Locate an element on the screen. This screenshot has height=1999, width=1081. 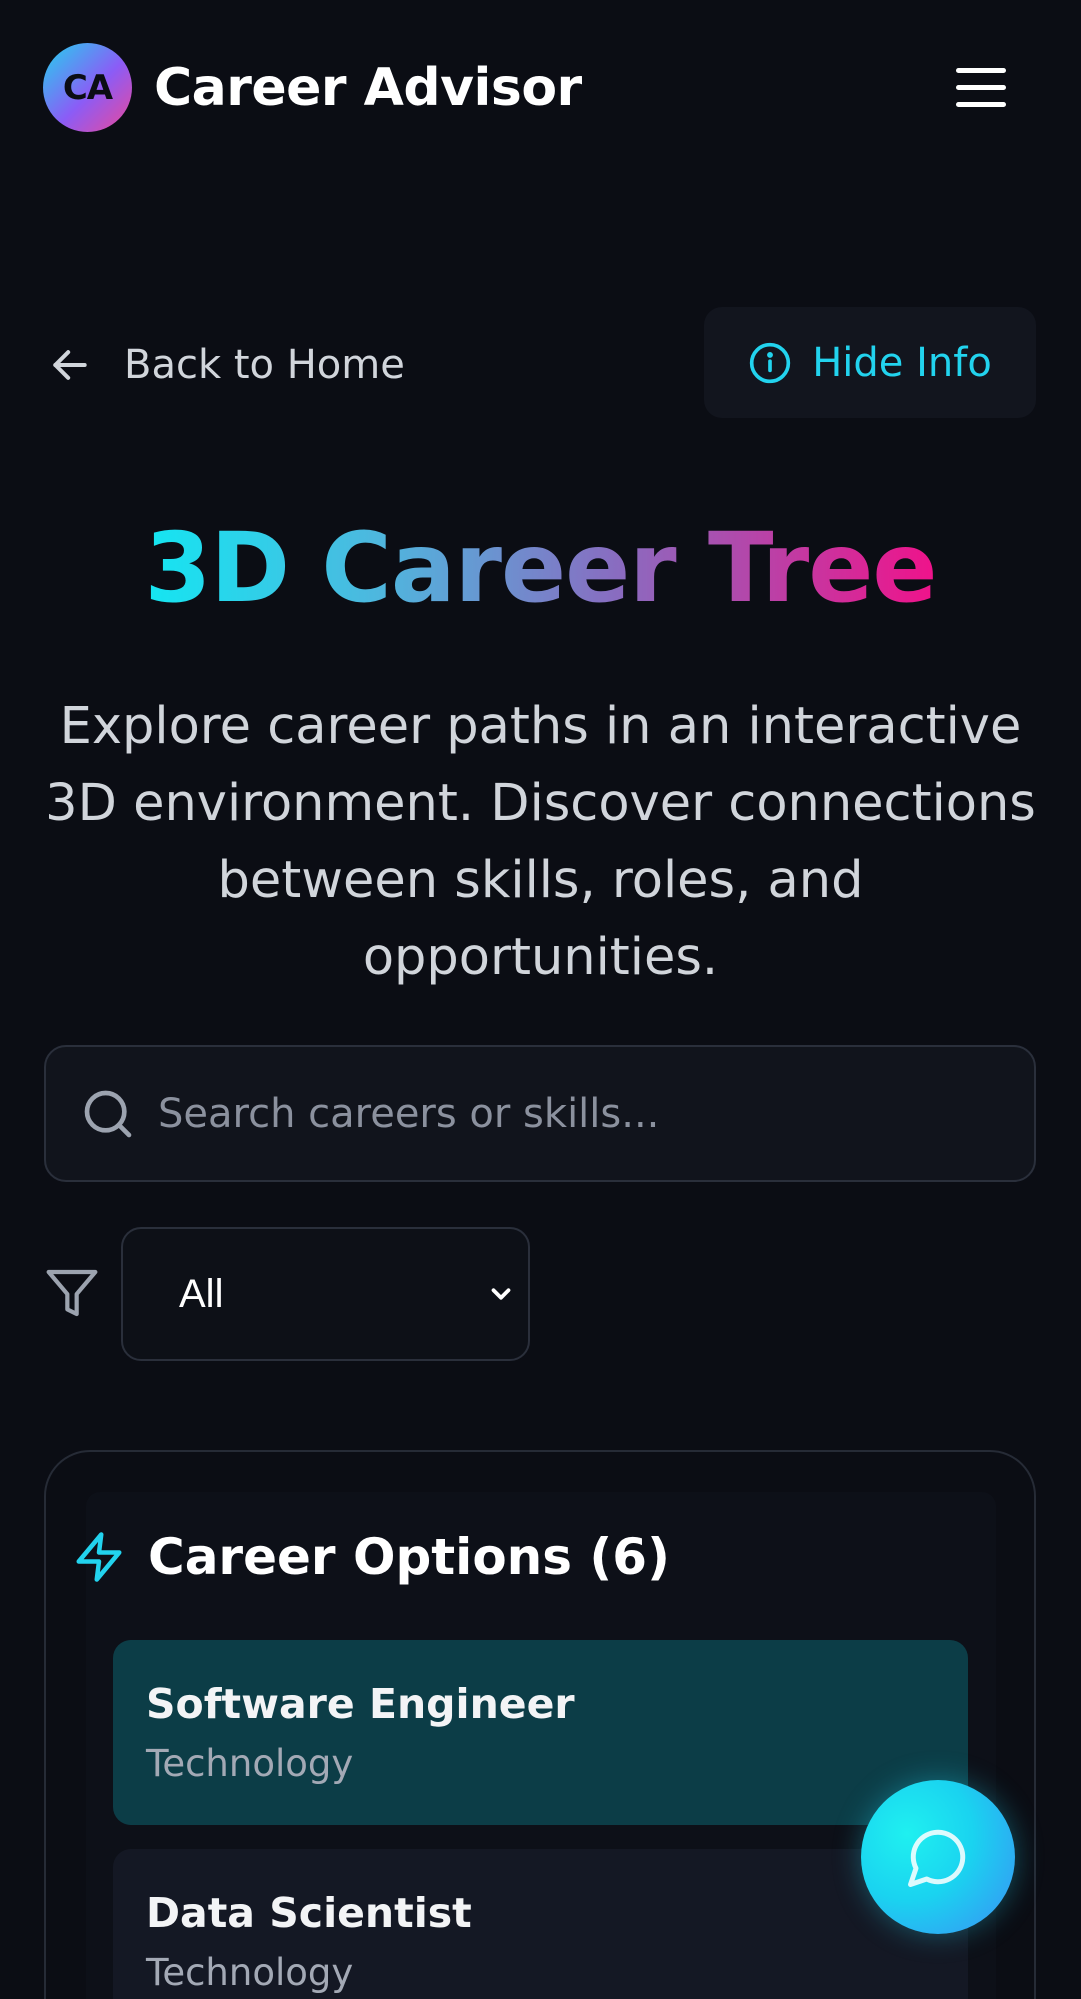
hamburger-menu-button is located at coordinates (982, 88).